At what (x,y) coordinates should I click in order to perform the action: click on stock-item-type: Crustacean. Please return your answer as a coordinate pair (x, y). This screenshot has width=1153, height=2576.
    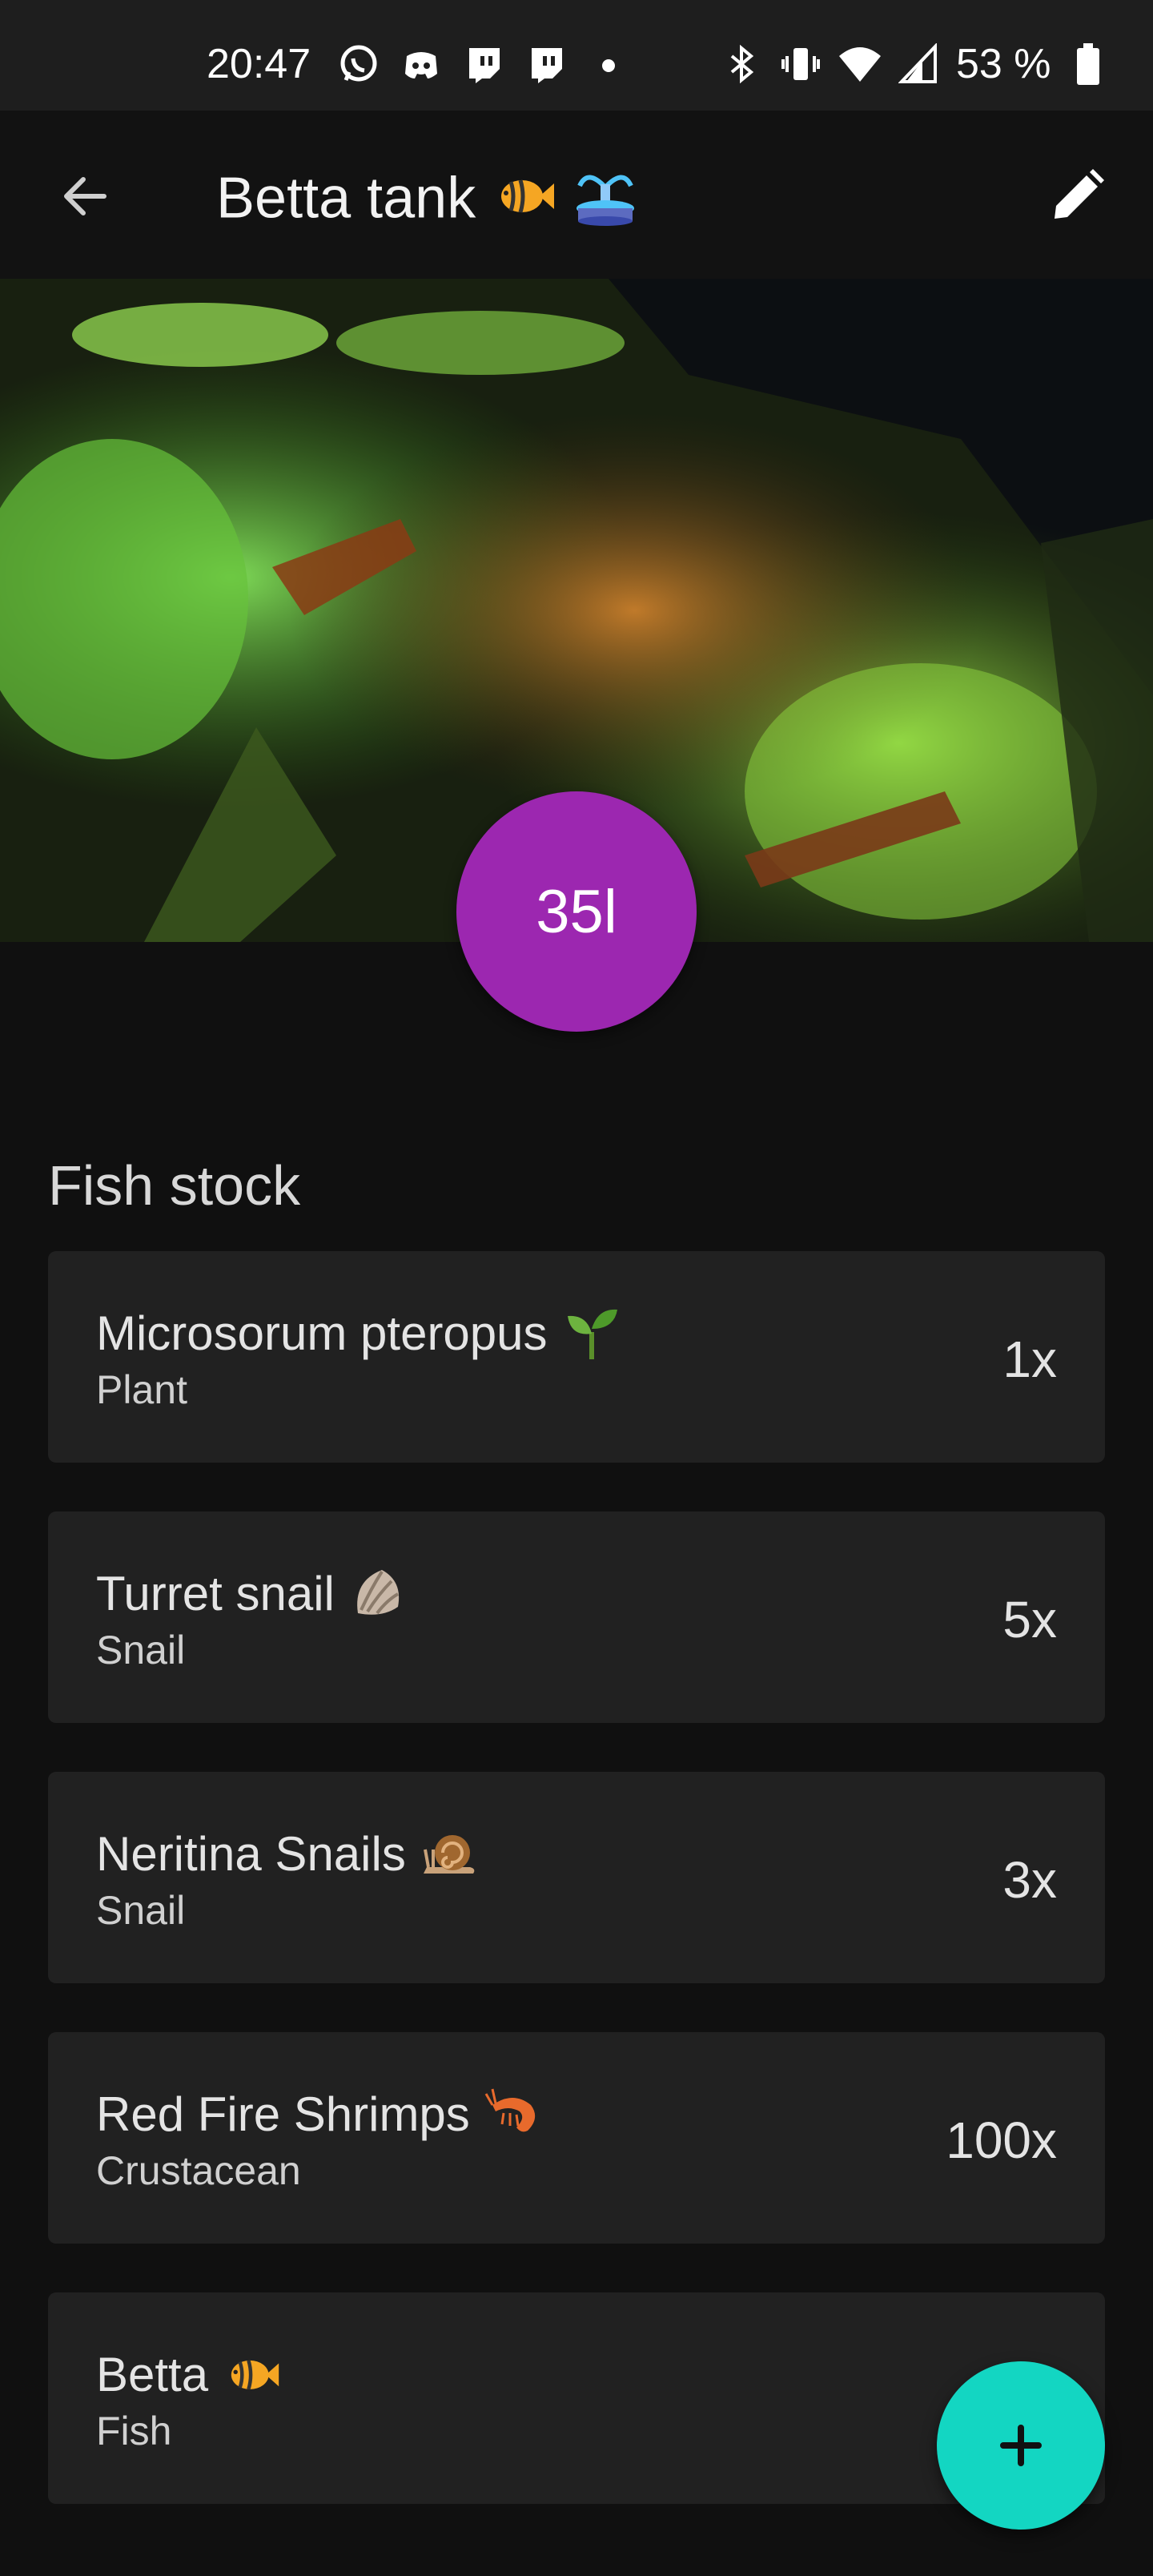
    Looking at the image, I should click on (199, 2170).